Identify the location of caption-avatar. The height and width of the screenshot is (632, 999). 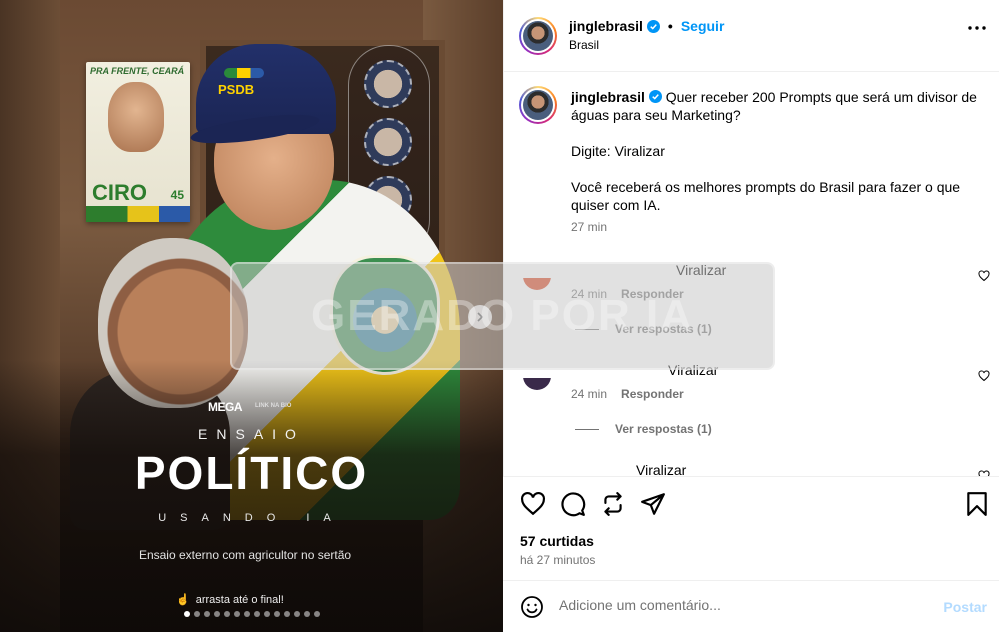
(538, 105).